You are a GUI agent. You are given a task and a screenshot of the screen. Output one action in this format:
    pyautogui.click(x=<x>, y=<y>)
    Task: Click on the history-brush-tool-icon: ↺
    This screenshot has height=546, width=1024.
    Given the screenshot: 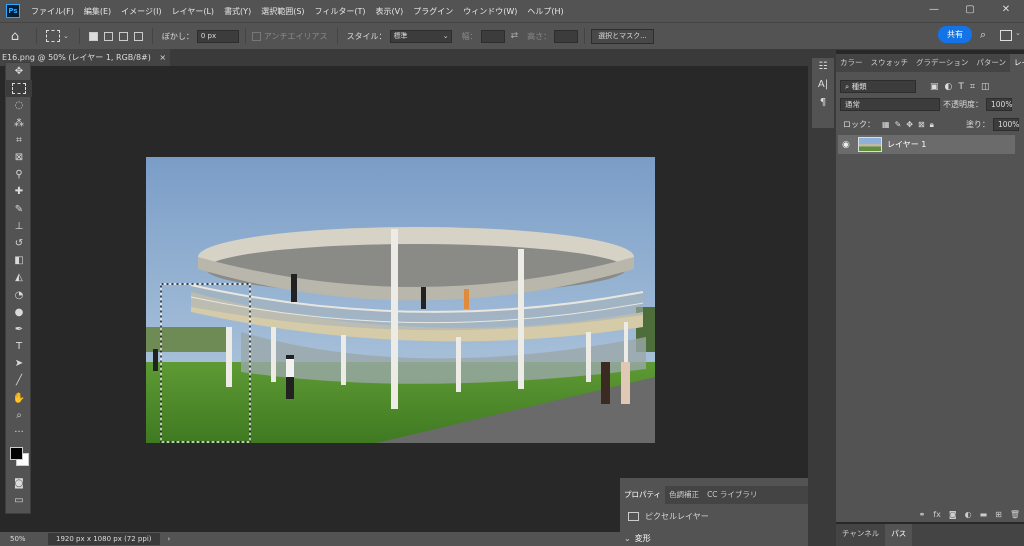 What is the action you would take?
    pyautogui.click(x=19, y=243)
    